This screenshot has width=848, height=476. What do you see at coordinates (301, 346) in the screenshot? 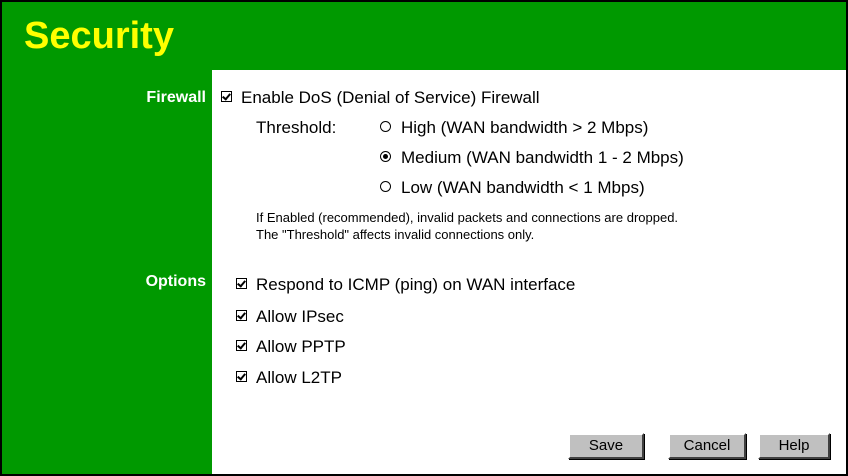
I see `pptp-label: Allow PPTP` at bounding box center [301, 346].